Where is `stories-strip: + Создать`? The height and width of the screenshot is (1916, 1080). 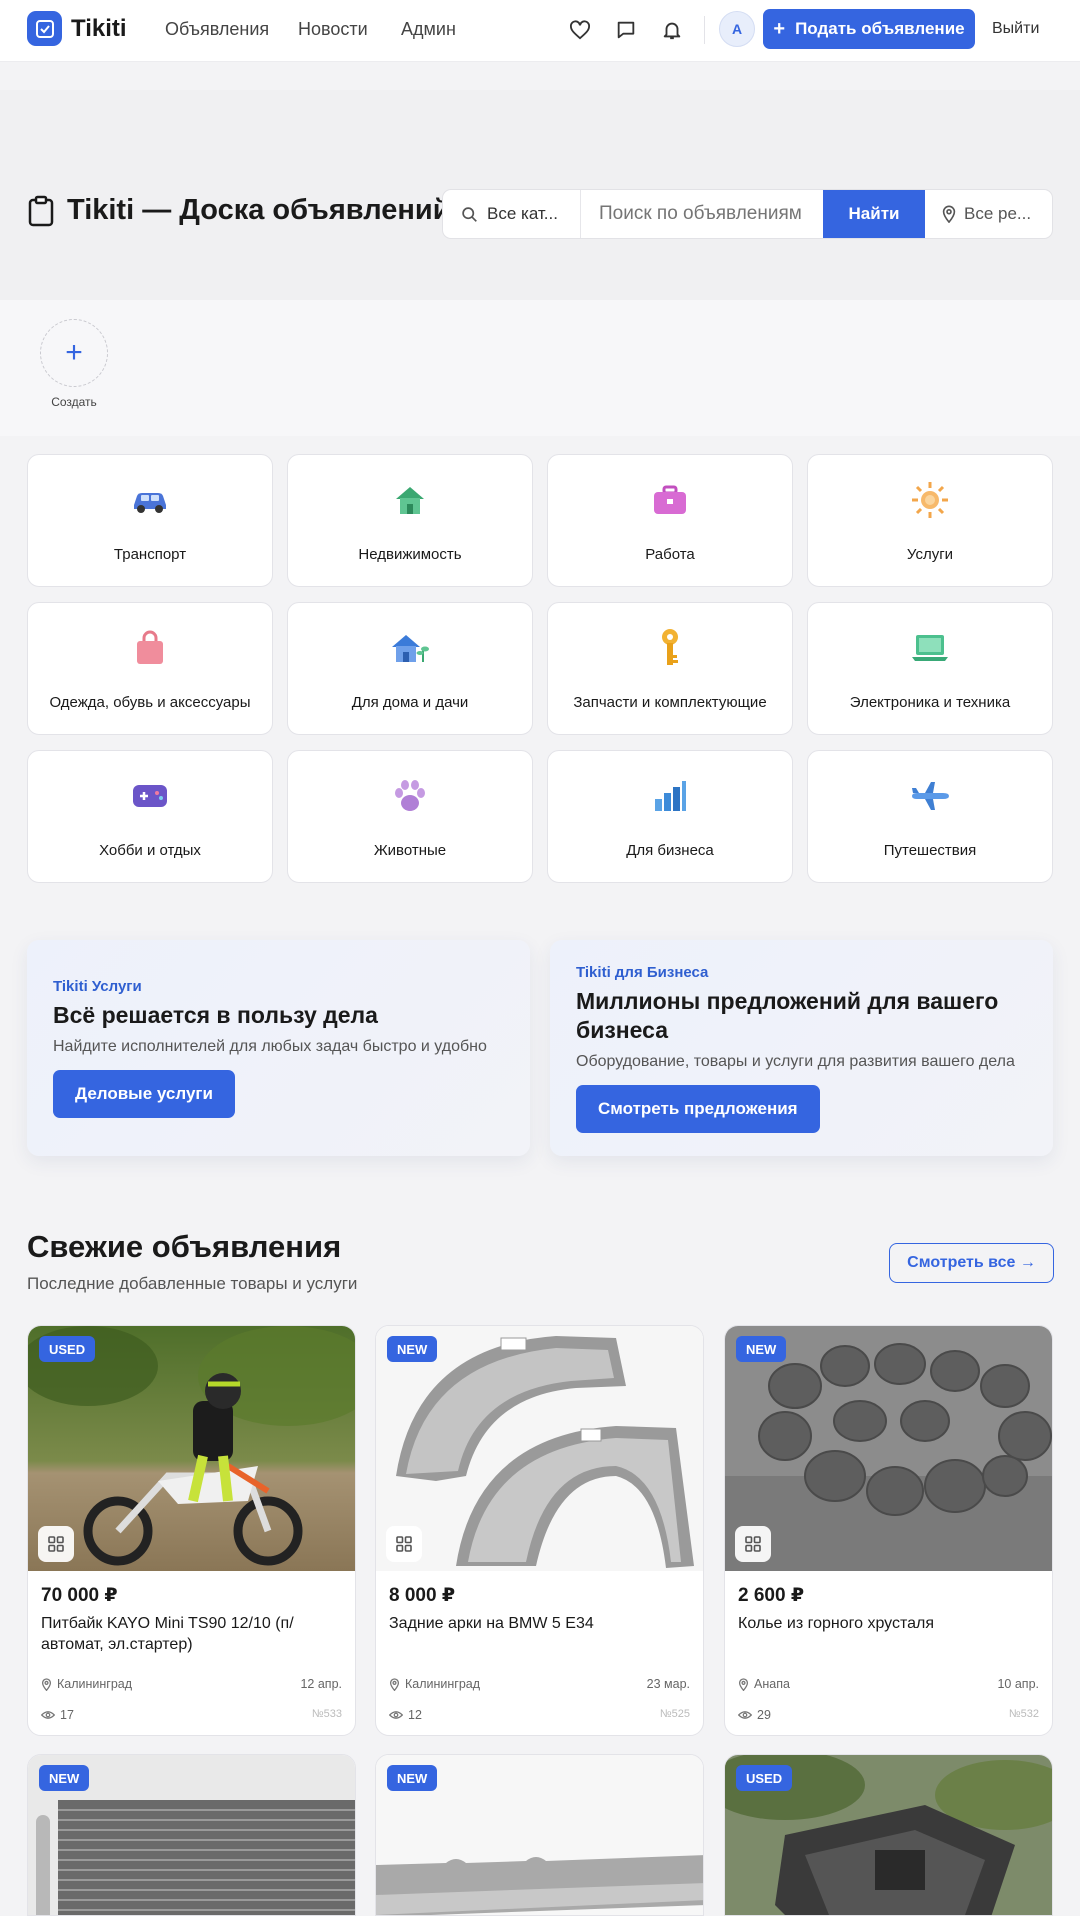
stories-strip: + Создать is located at coordinates (540, 368).